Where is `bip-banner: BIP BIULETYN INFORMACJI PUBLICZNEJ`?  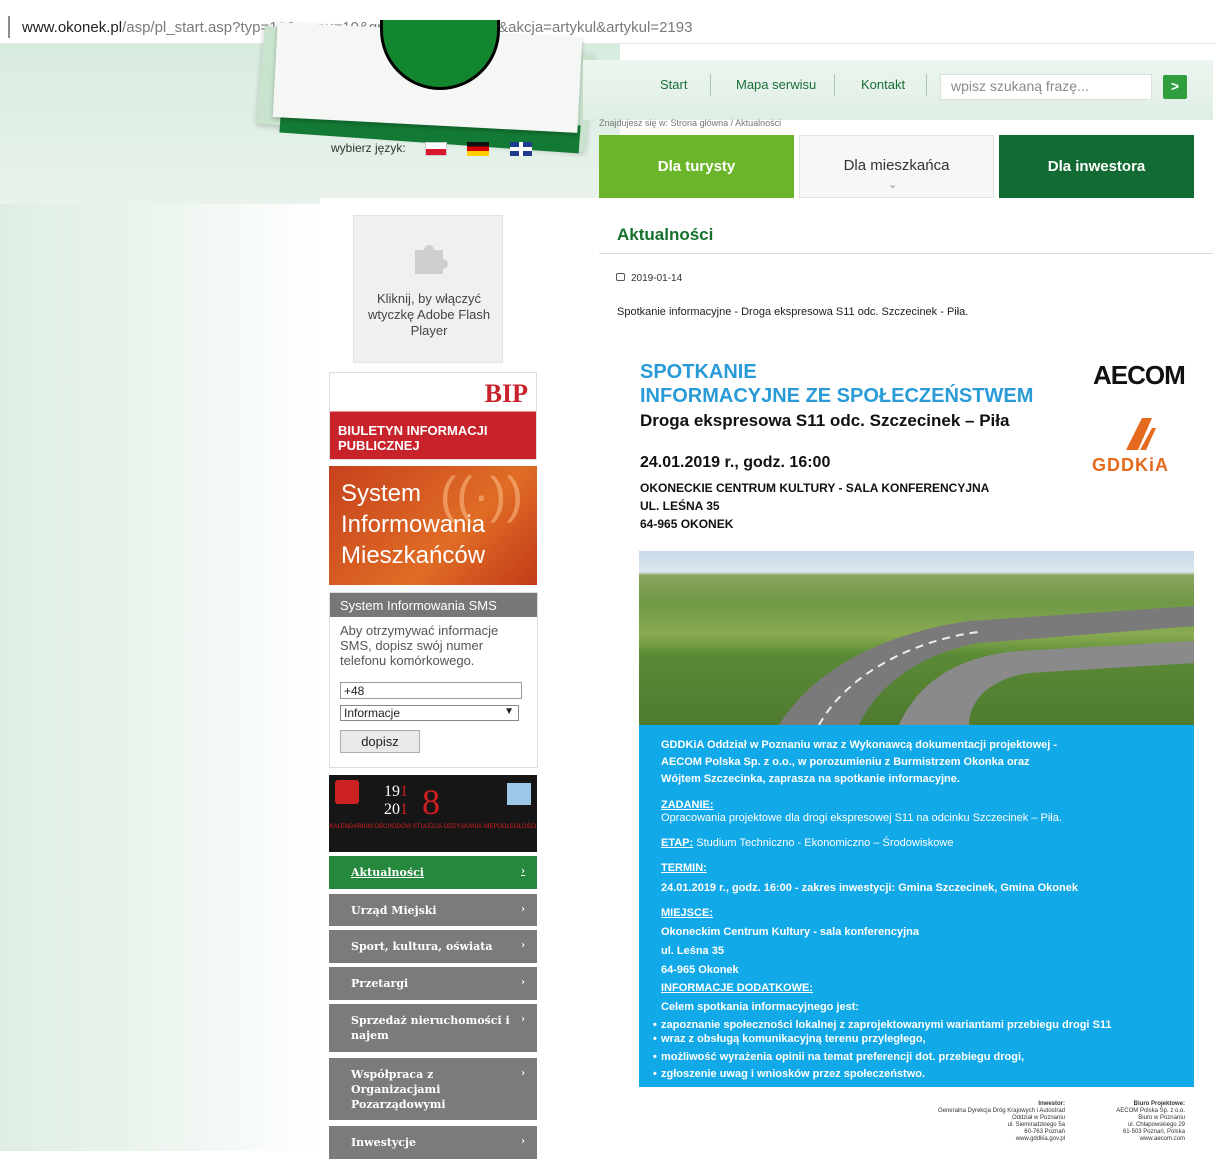
bip-banner: BIP BIULETYN INFORMACJI PUBLICZNEJ is located at coordinates (433, 416).